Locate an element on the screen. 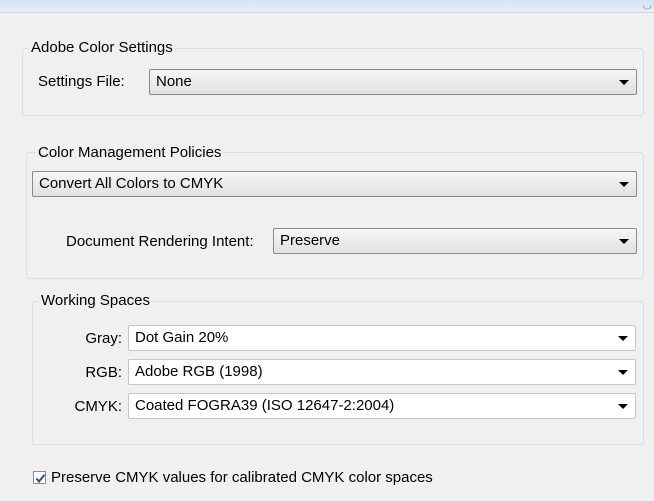 Image resolution: width=654 pixels, height=501 pixels. rgb-label: RGB: is located at coordinates (103, 372).